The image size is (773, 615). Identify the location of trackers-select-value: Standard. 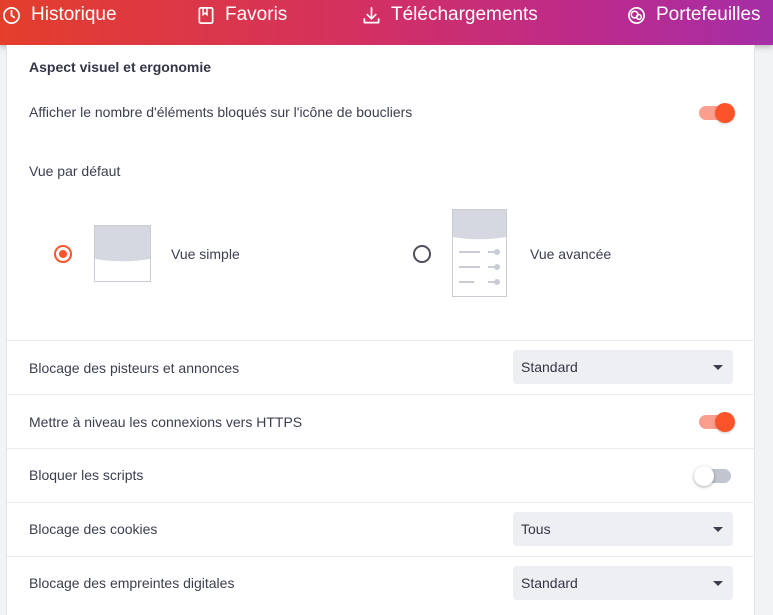
(549, 367).